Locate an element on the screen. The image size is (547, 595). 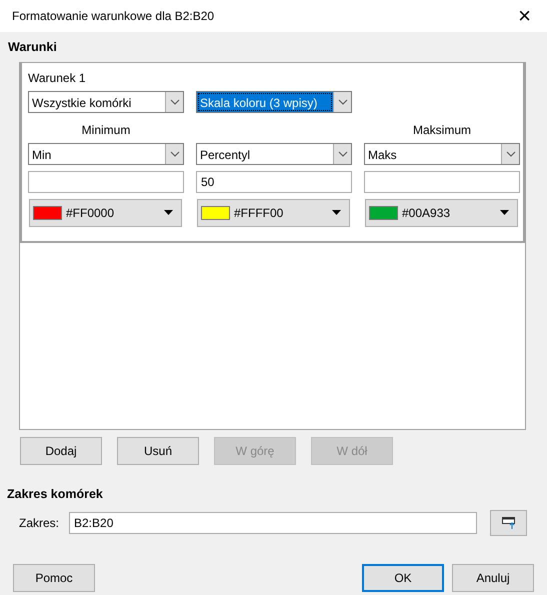
window-title: Formatowanie warunkowe dla B2:B20 is located at coordinates (113, 16).